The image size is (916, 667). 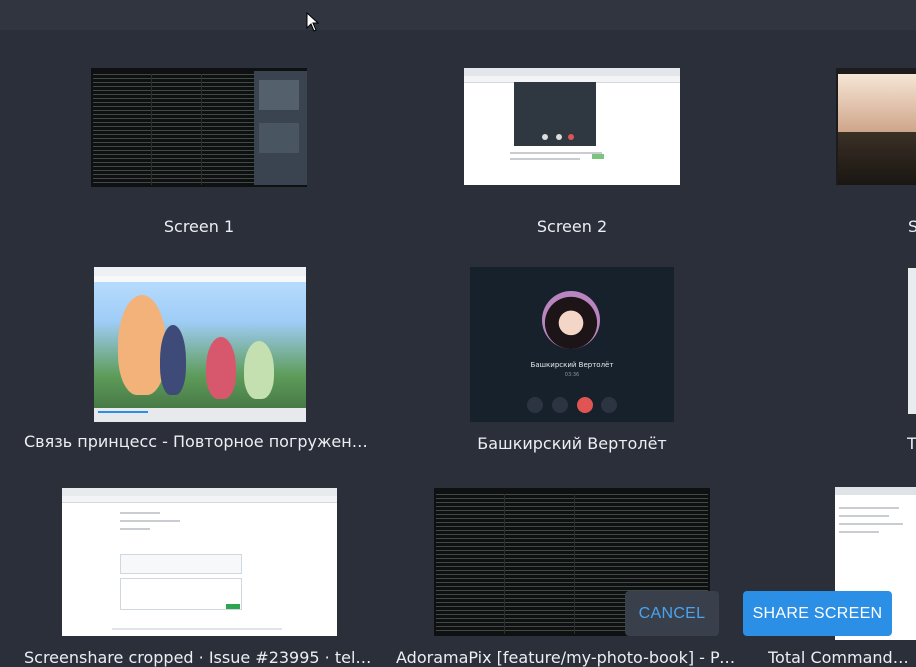 What do you see at coordinates (458, 15) in the screenshot?
I see `title-bar` at bounding box center [458, 15].